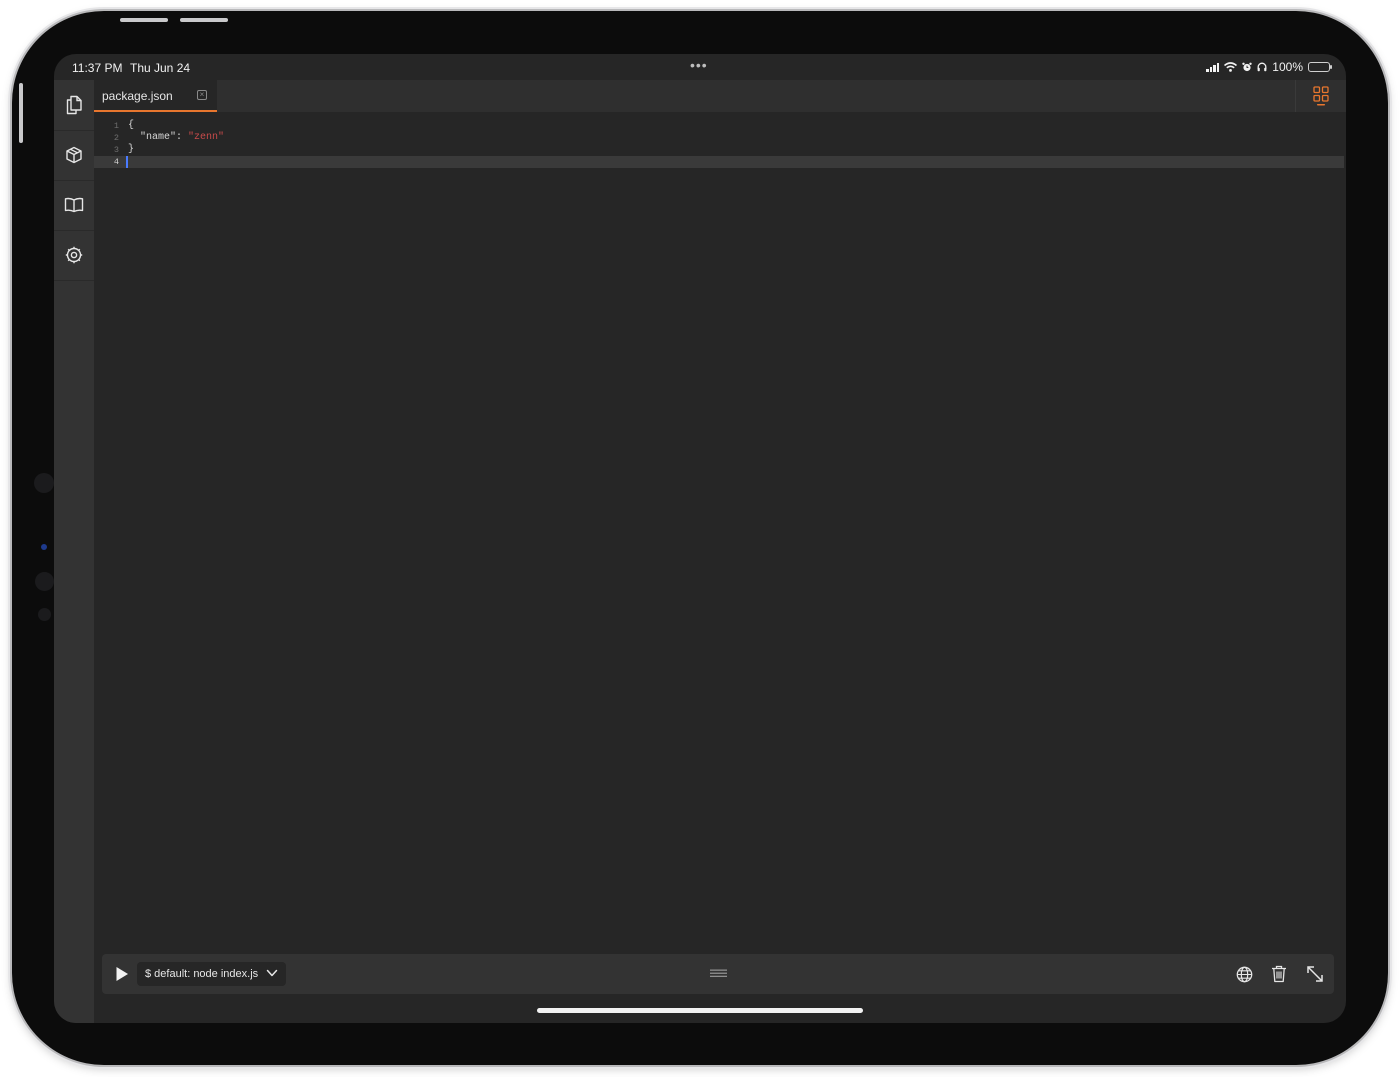 This screenshot has width=1400, height=1077. I want to click on sidebar-item-settings, so click(74, 255).